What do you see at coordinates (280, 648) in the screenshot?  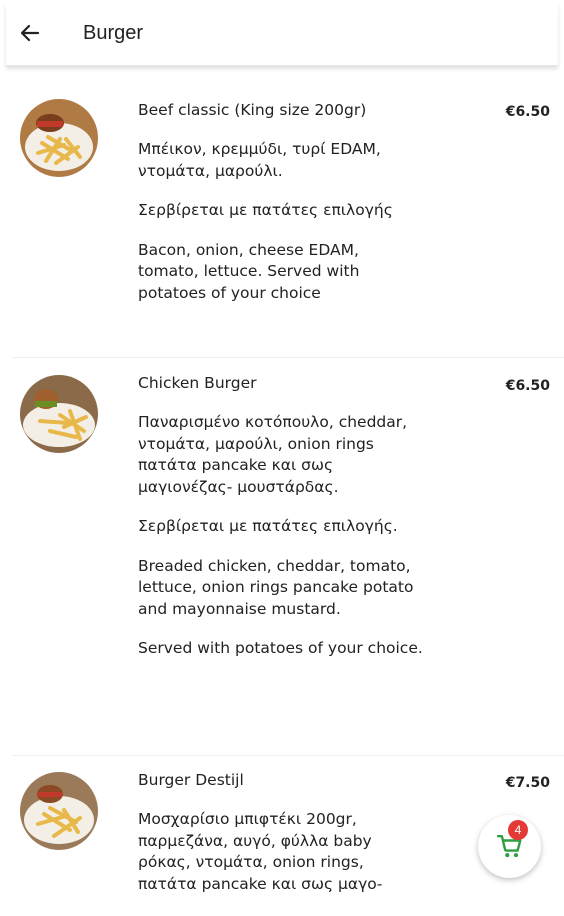 I see `description-served-english: Served with potatoes of your choice.` at bounding box center [280, 648].